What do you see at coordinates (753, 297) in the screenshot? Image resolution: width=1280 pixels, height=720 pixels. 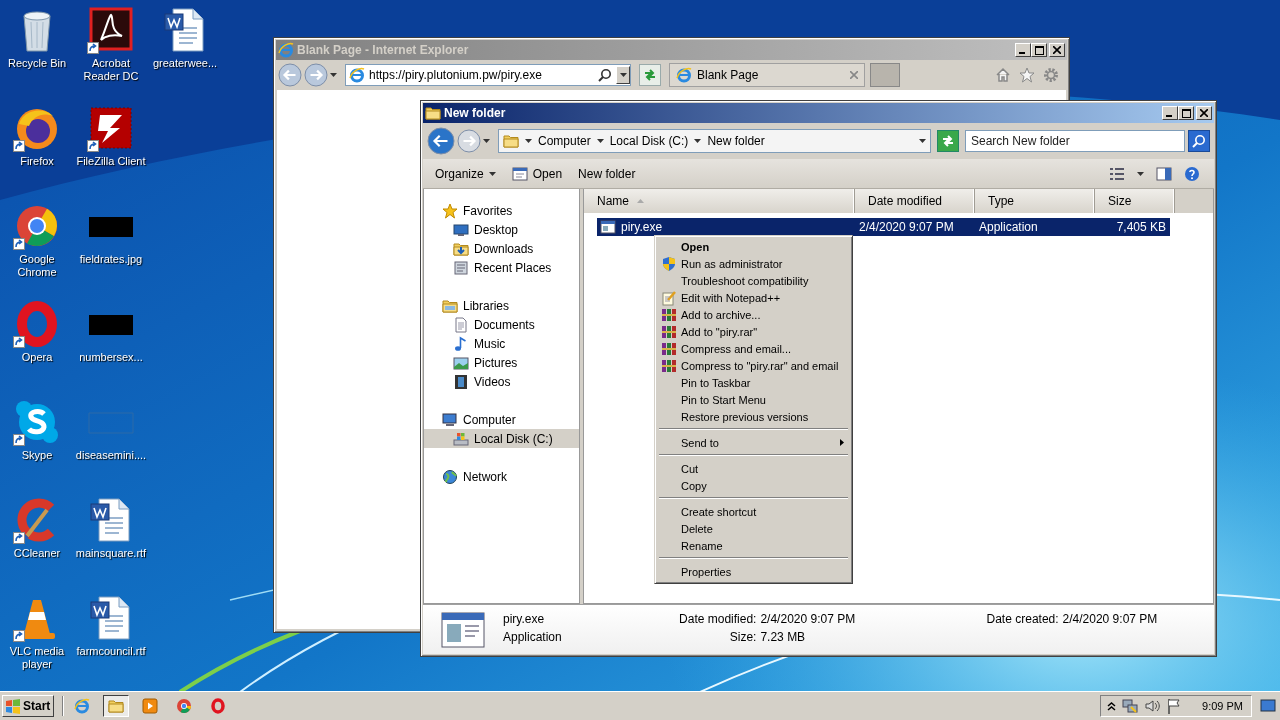 I see `menu-item: Edit with Notepad++` at bounding box center [753, 297].